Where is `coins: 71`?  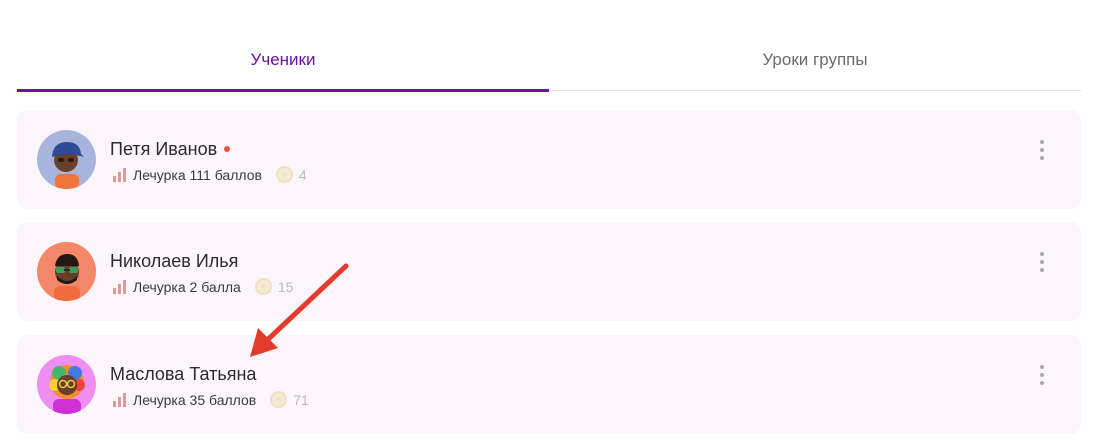
coins: 71 is located at coordinates (289, 399).